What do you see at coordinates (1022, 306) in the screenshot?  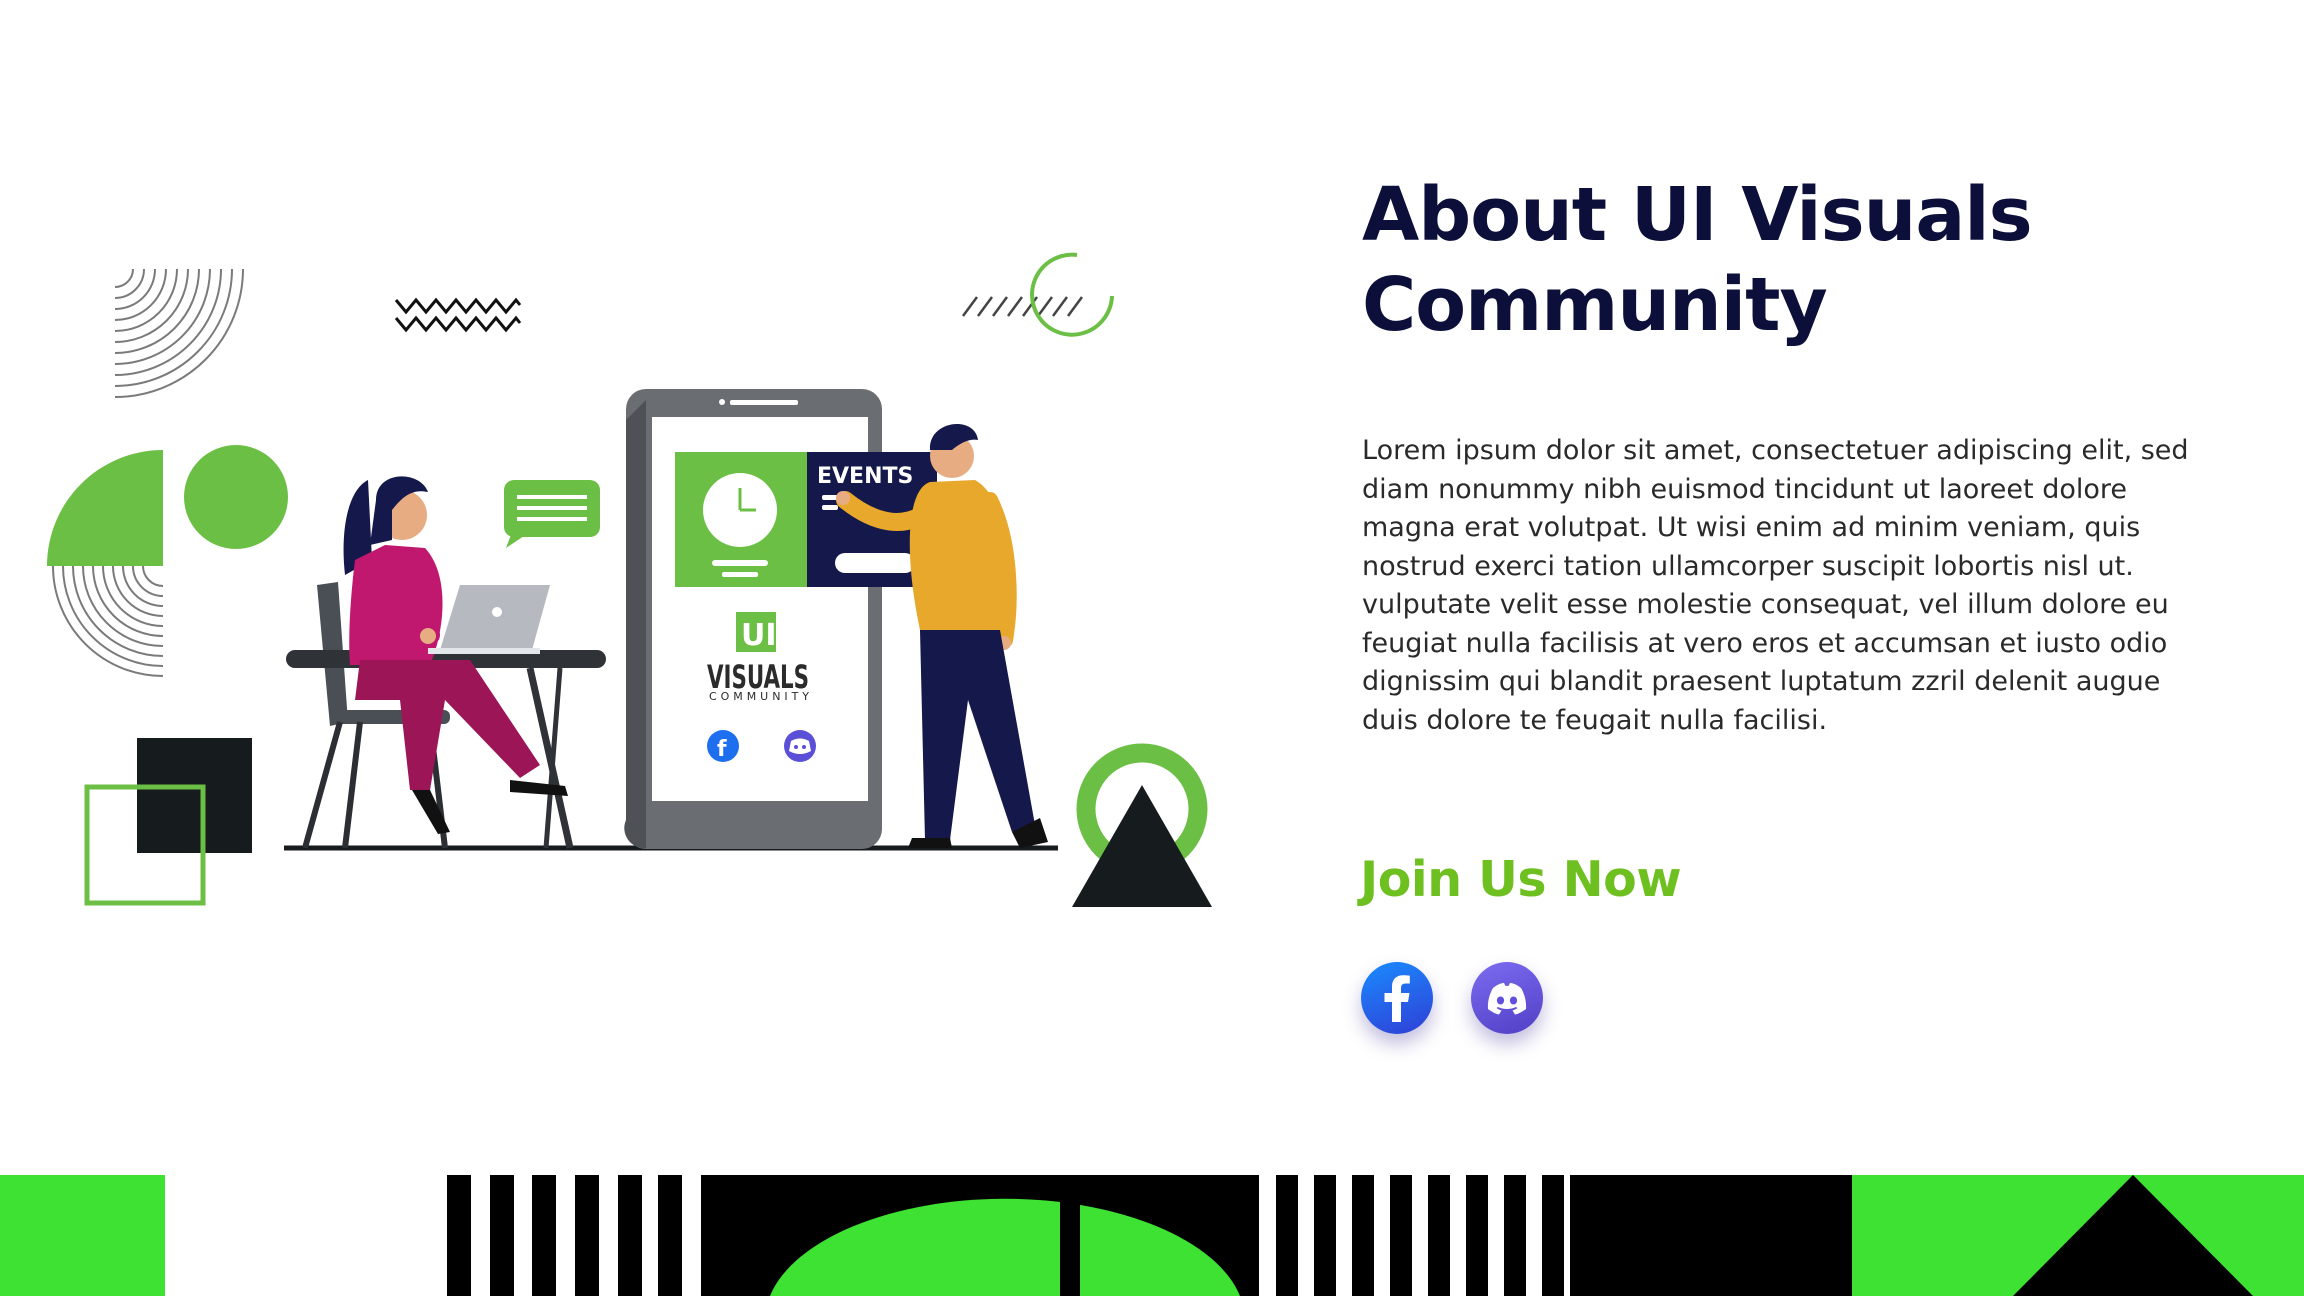 I see `hatch-lines-decoration` at bounding box center [1022, 306].